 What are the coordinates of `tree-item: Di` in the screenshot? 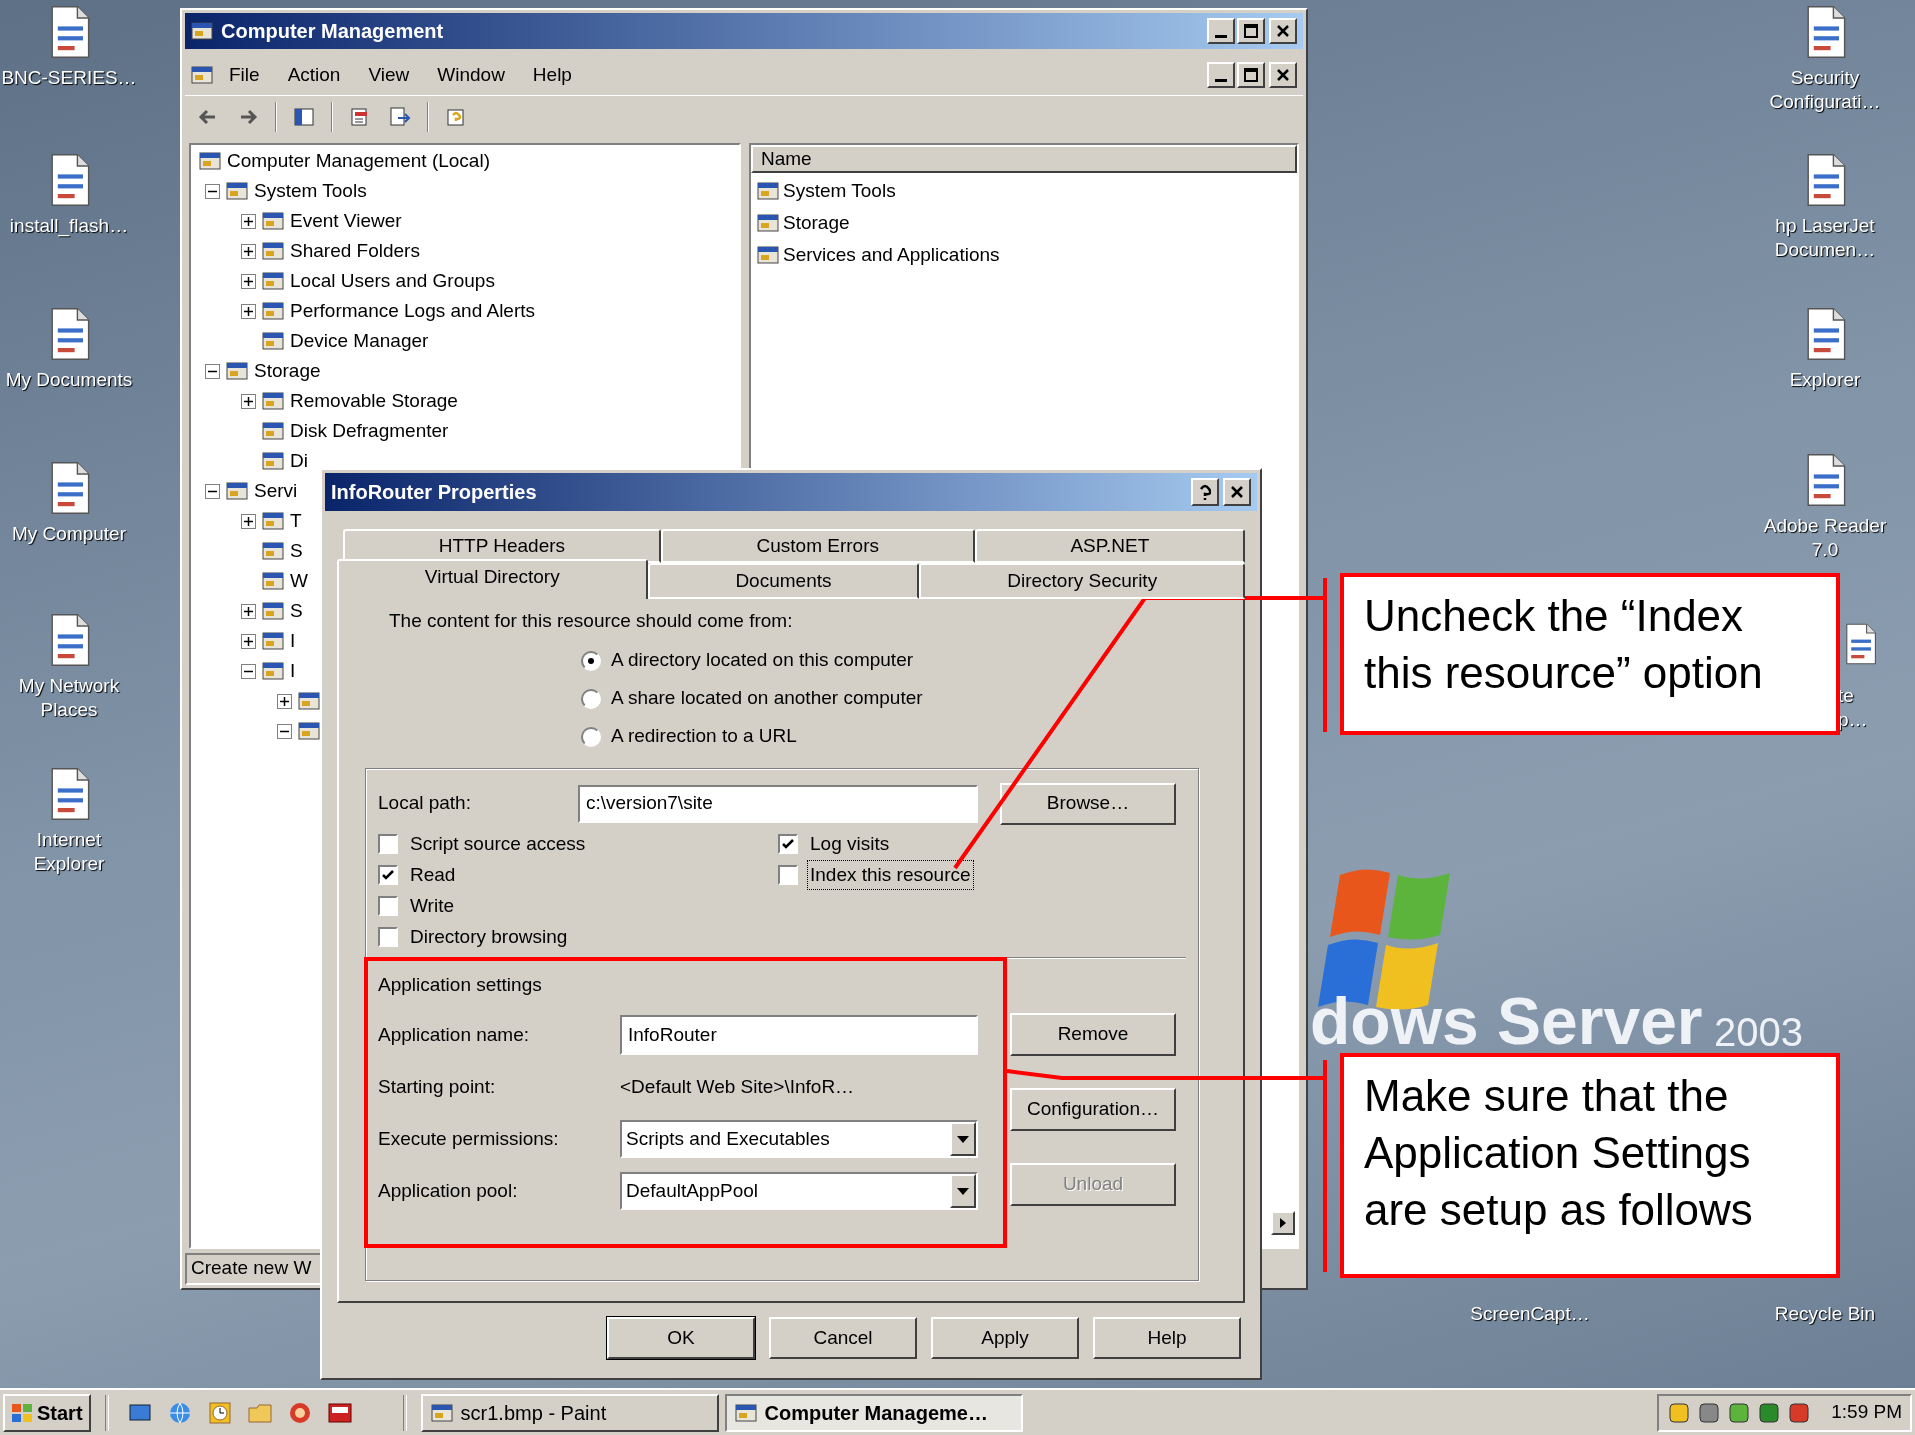 It's located at (299, 461).